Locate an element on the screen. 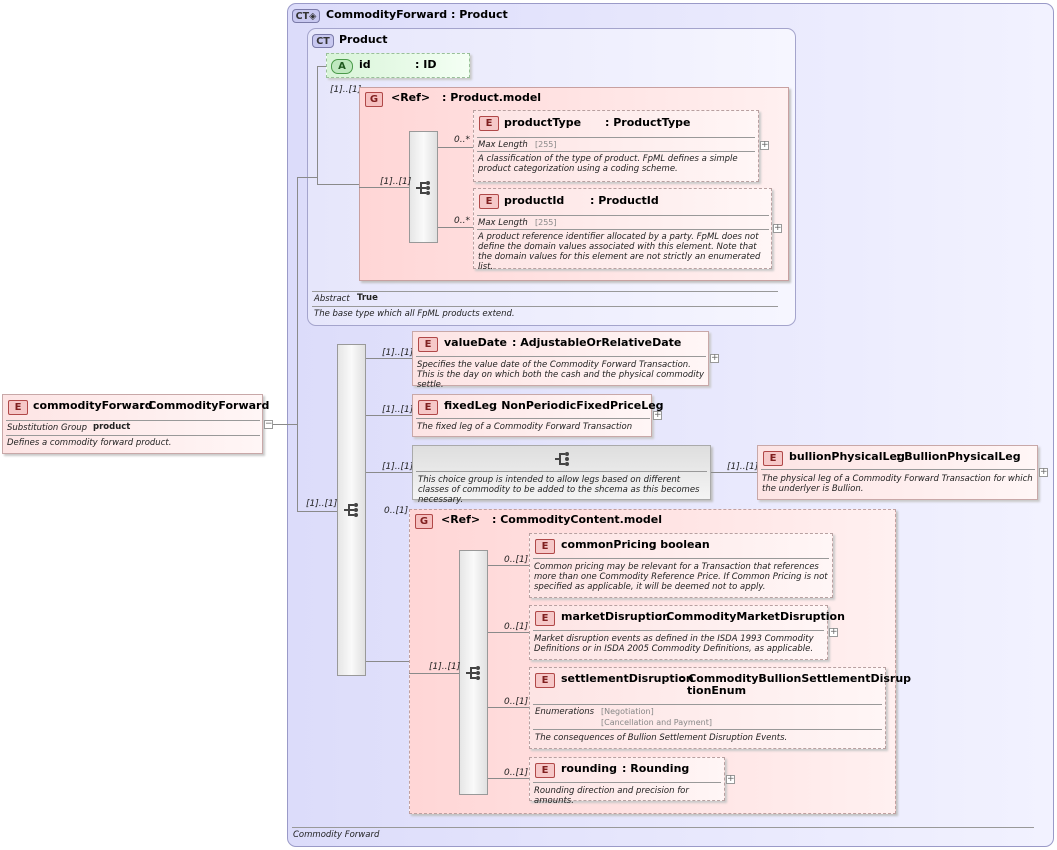 This screenshot has height=850, width=1057. element-type: : CommodityForward is located at coordinates (205, 405).